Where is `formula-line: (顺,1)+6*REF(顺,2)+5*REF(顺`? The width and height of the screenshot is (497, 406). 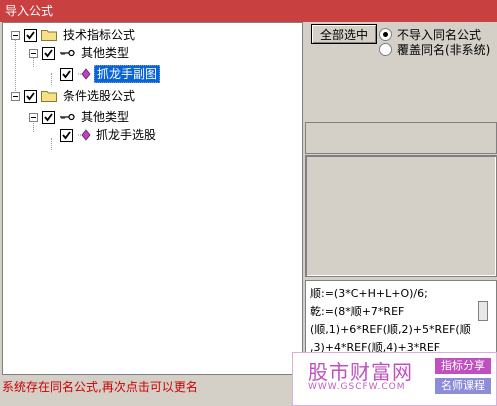 formula-line: (顺,1)+6*REF(顺,2)+5*REF(顺 is located at coordinates (390, 329).